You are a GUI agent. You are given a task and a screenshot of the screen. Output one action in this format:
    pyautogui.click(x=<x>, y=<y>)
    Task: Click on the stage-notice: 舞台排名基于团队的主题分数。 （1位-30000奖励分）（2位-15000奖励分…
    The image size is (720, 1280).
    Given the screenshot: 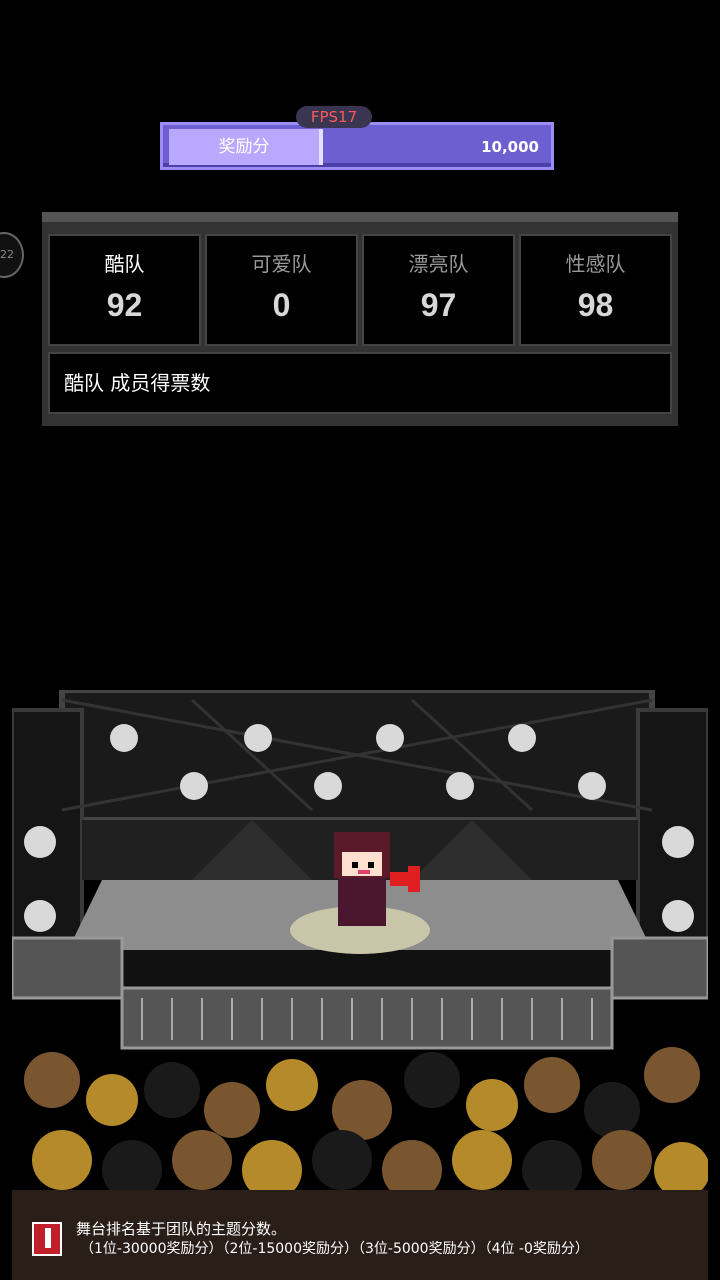 What is the action you would take?
    pyautogui.click(x=360, y=1246)
    